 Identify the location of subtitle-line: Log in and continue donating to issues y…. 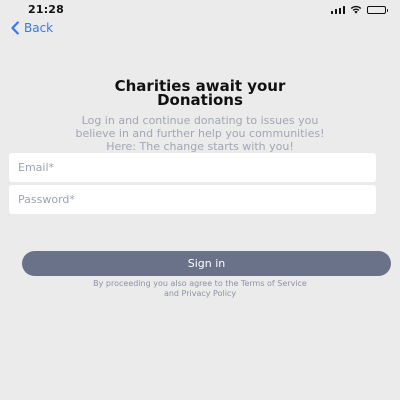
(200, 120).